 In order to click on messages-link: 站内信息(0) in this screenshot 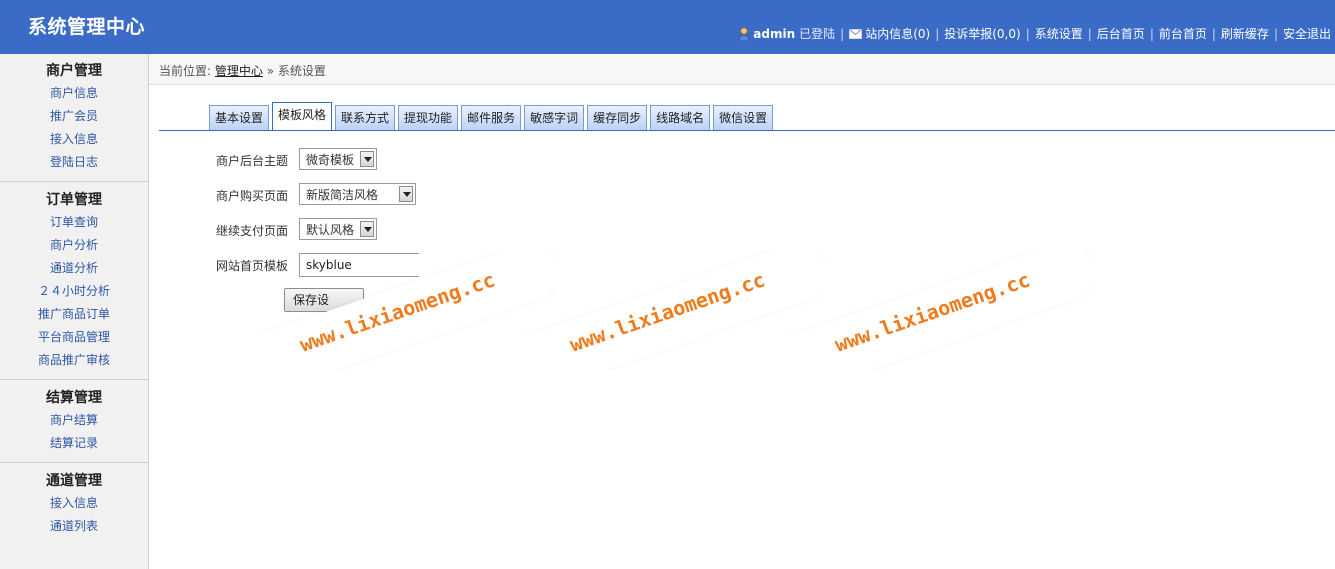, I will do `click(897, 33)`.